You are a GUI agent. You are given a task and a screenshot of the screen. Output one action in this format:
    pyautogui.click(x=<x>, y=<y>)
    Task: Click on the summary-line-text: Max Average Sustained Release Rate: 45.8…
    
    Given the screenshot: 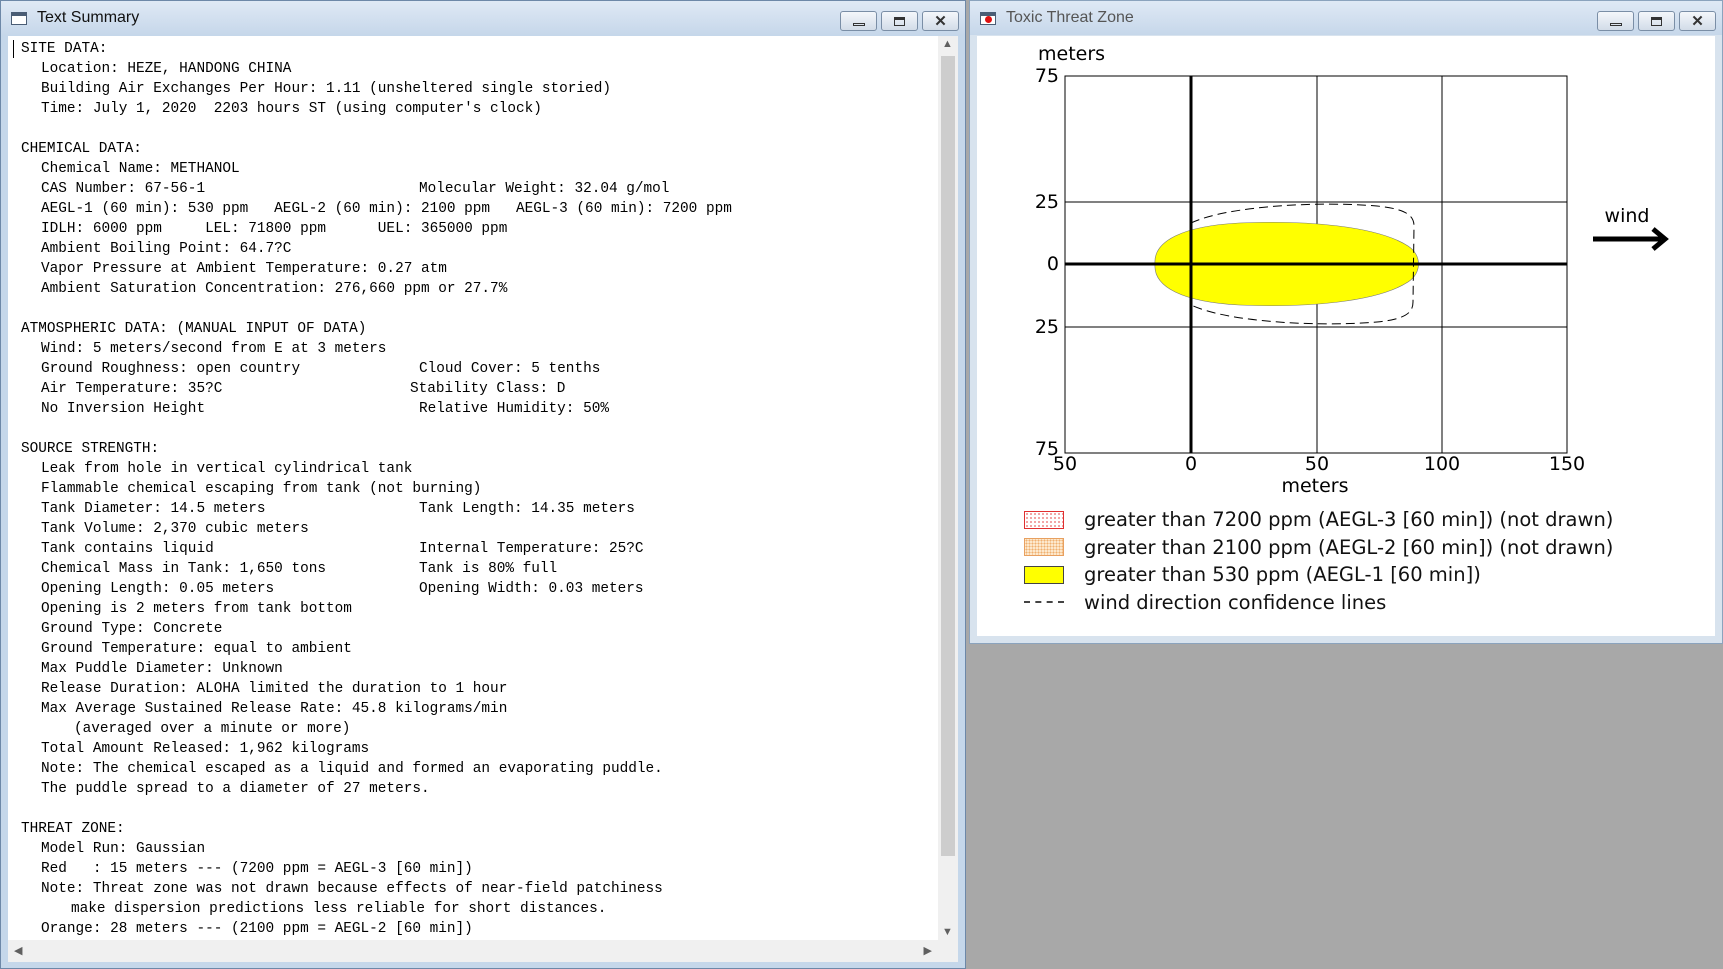 What is the action you would take?
    pyautogui.click(x=274, y=709)
    